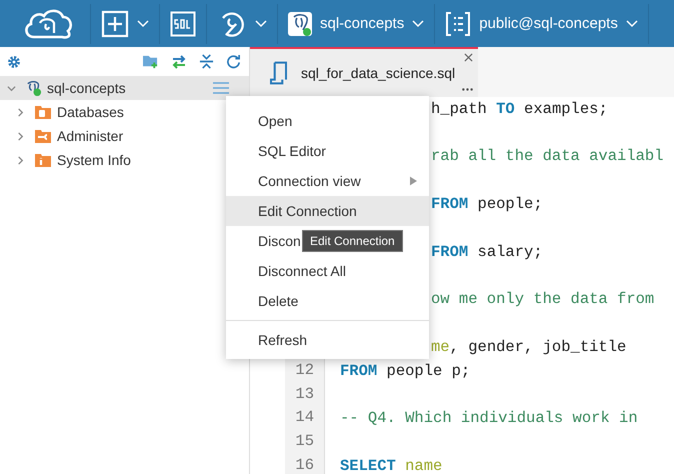 The image size is (674, 474). What do you see at coordinates (268, 301) in the screenshot?
I see `menu-item: Delete` at bounding box center [268, 301].